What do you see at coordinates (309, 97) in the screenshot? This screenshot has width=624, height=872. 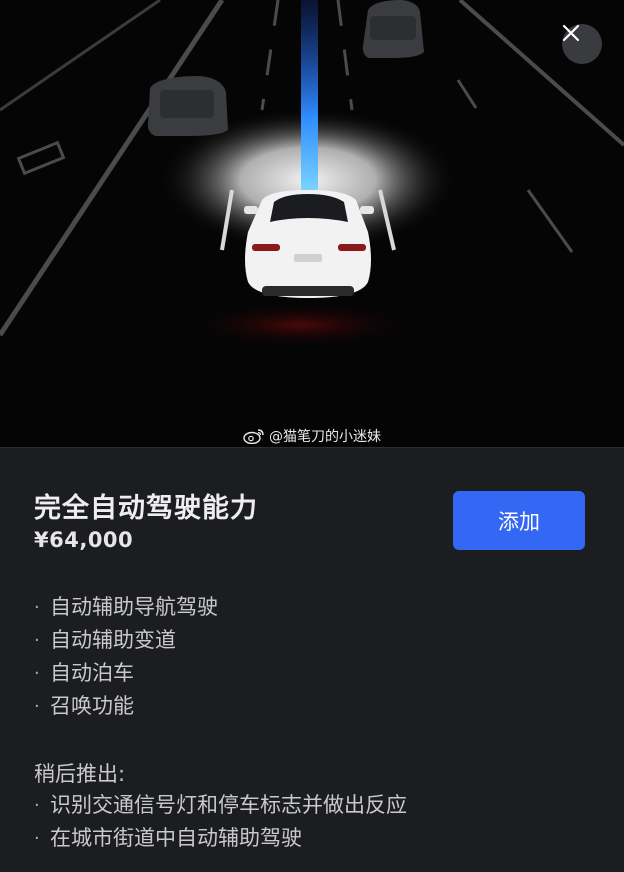 I see `navigation-path` at bounding box center [309, 97].